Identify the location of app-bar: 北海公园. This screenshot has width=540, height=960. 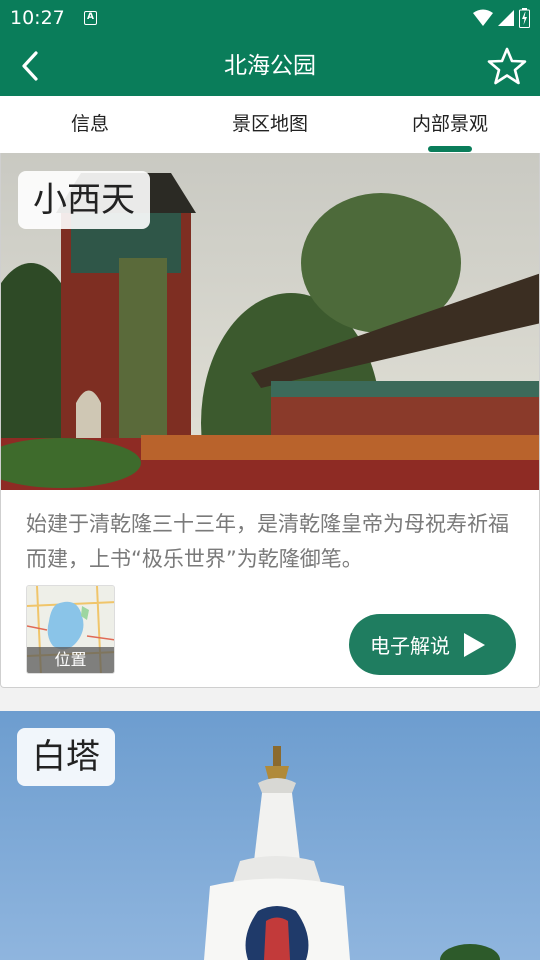
(270, 66).